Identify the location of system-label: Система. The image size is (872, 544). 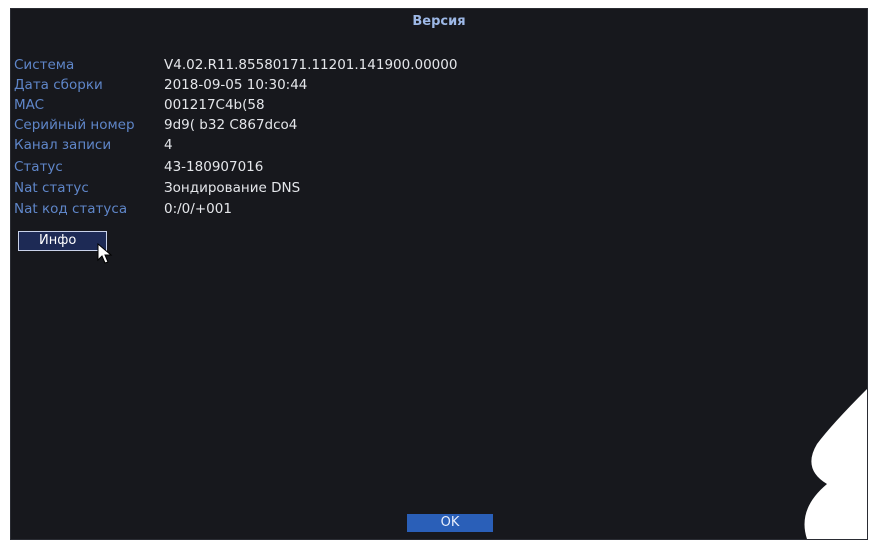
(44, 65).